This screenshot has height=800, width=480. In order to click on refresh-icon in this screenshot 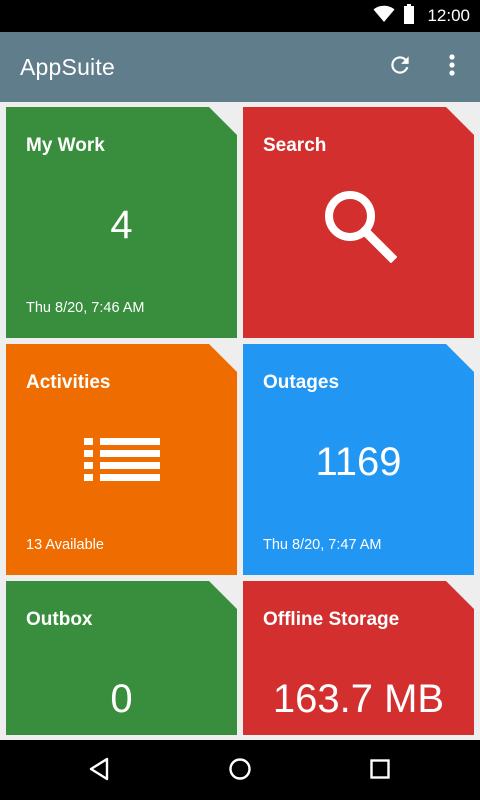, I will do `click(400, 67)`.